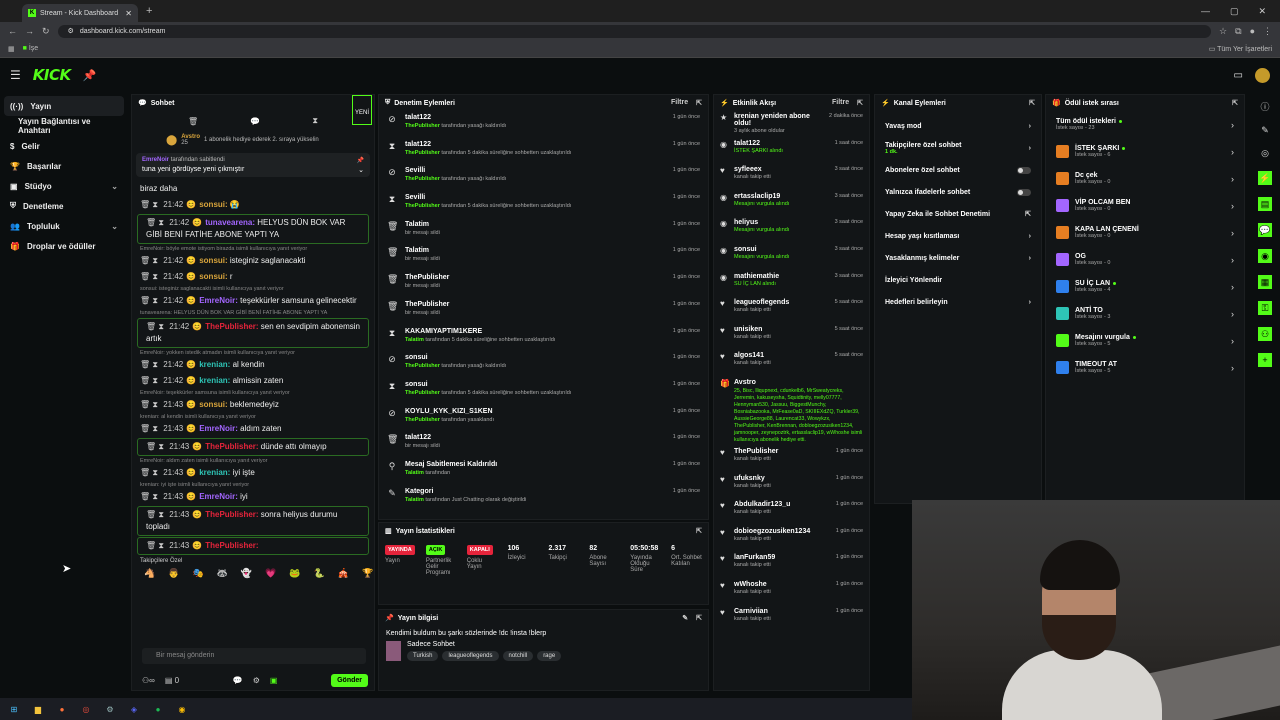 The image size is (1280, 720). I want to click on sidebar-item-gelir: $ Gelir, so click(64, 146).